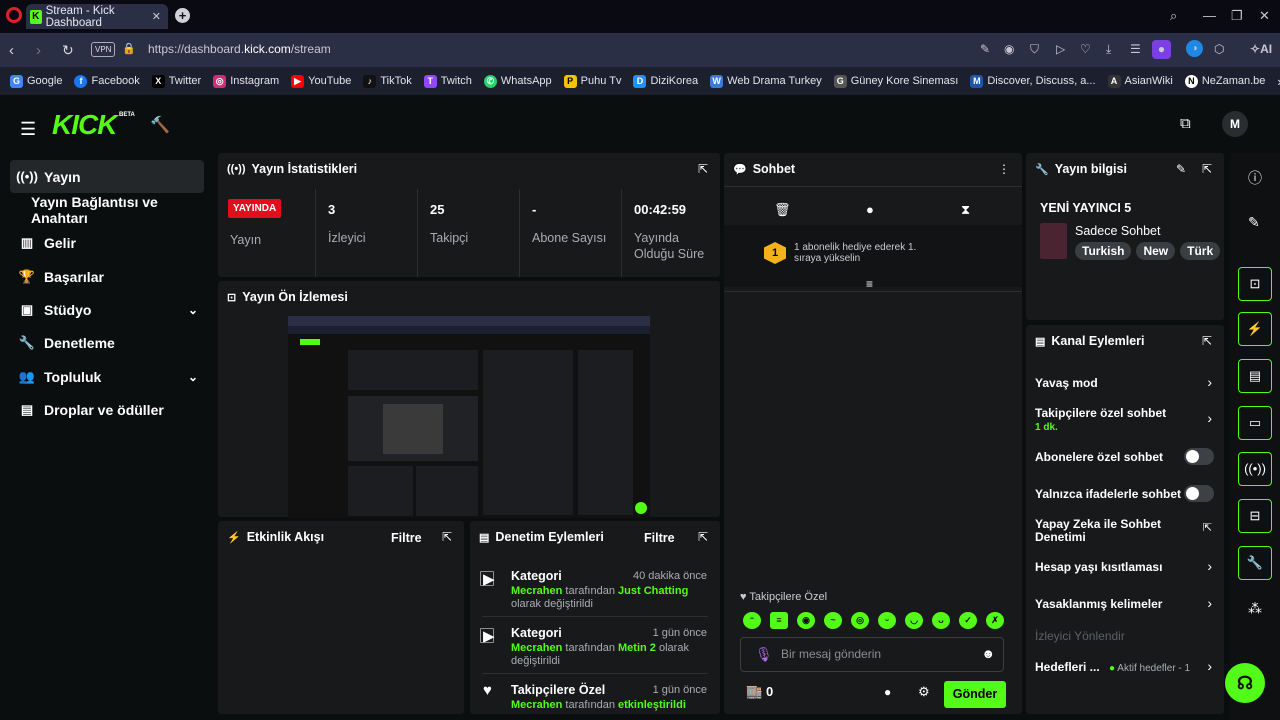 The image size is (1280, 720). What do you see at coordinates (1199, 456) in the screenshot?
I see `subs-chat-toggle` at bounding box center [1199, 456].